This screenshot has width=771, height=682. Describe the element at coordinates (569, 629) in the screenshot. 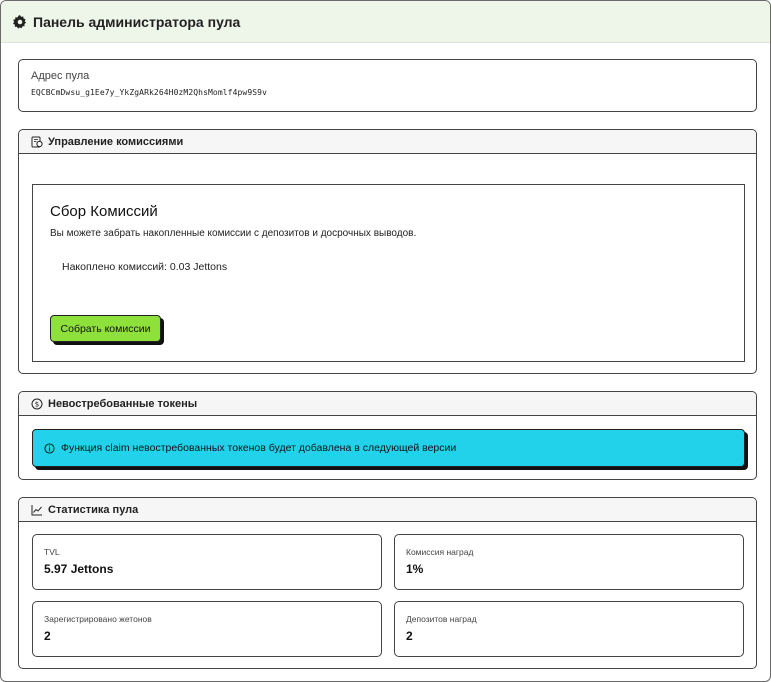

I see `stat-reward-deposits: Депозитов наград 2` at that location.